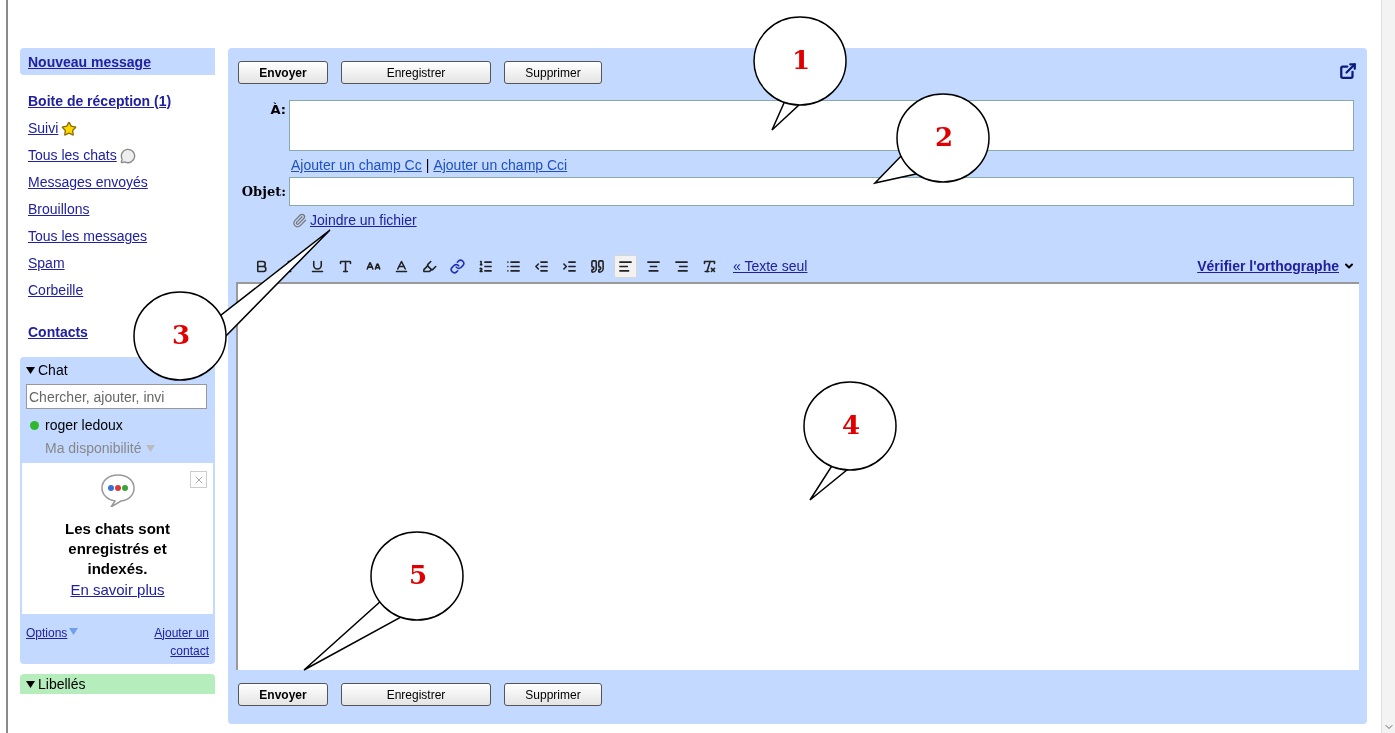 This screenshot has height=733, width=1395. What do you see at coordinates (363, 220) in the screenshot?
I see `attach-file-link: Joindre un fichier` at bounding box center [363, 220].